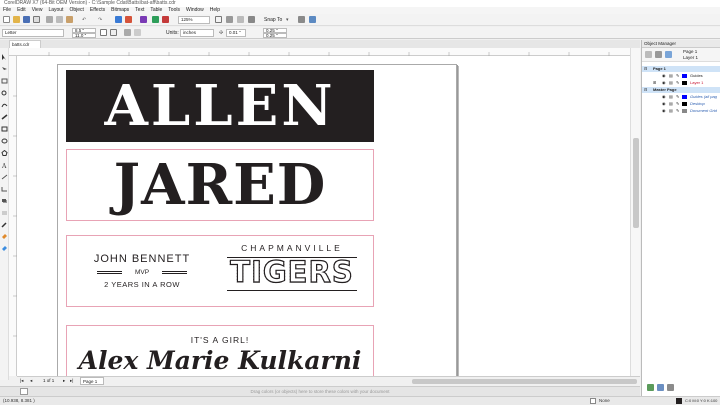 This screenshot has height=405, width=720. What do you see at coordinates (650, 387) in the screenshot?
I see `new-layer-icon` at bounding box center [650, 387].